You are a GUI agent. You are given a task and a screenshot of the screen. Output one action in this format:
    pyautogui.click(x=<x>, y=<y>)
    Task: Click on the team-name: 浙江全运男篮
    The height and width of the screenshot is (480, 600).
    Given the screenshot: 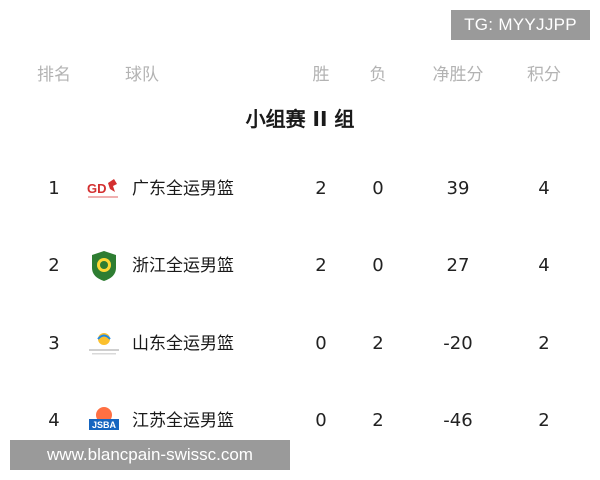 What is the action you would take?
    pyautogui.click(x=183, y=266)
    